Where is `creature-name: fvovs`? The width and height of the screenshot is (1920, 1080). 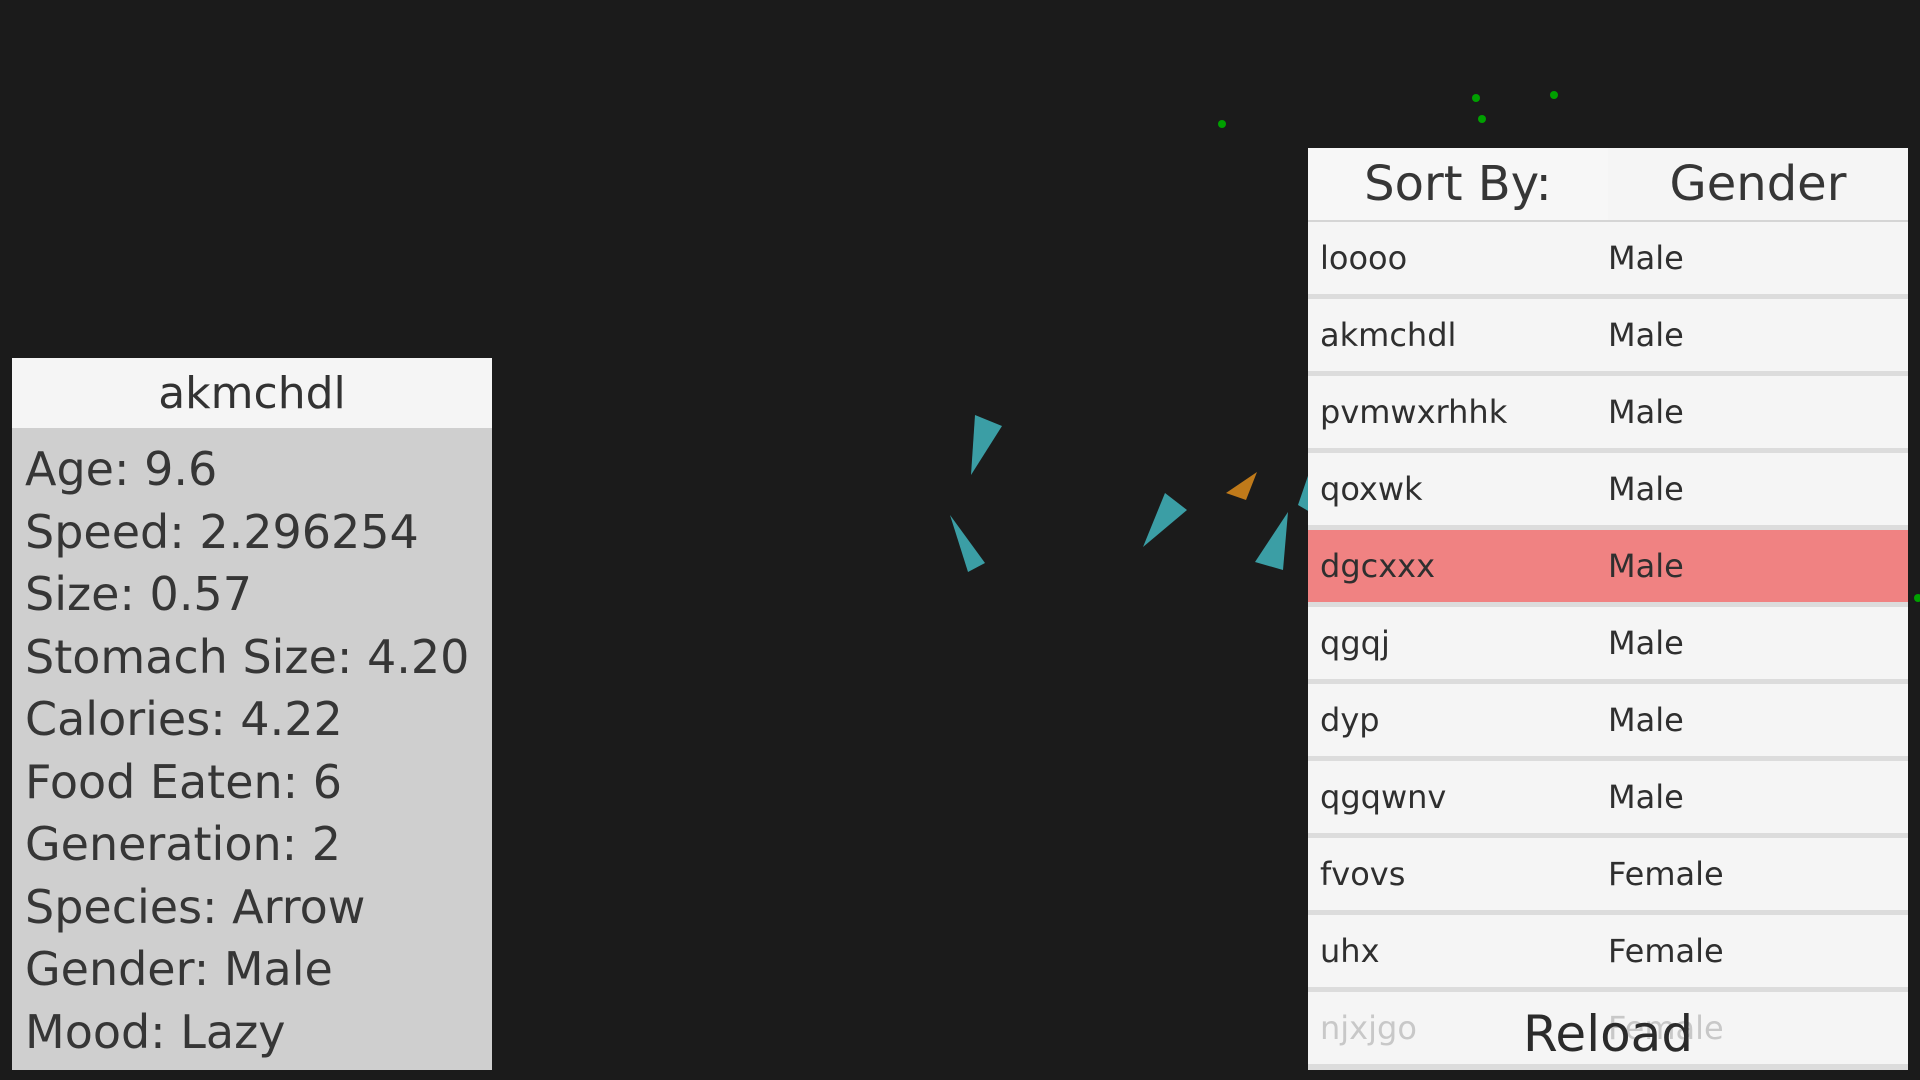 creature-name: fvovs is located at coordinates (1363, 874).